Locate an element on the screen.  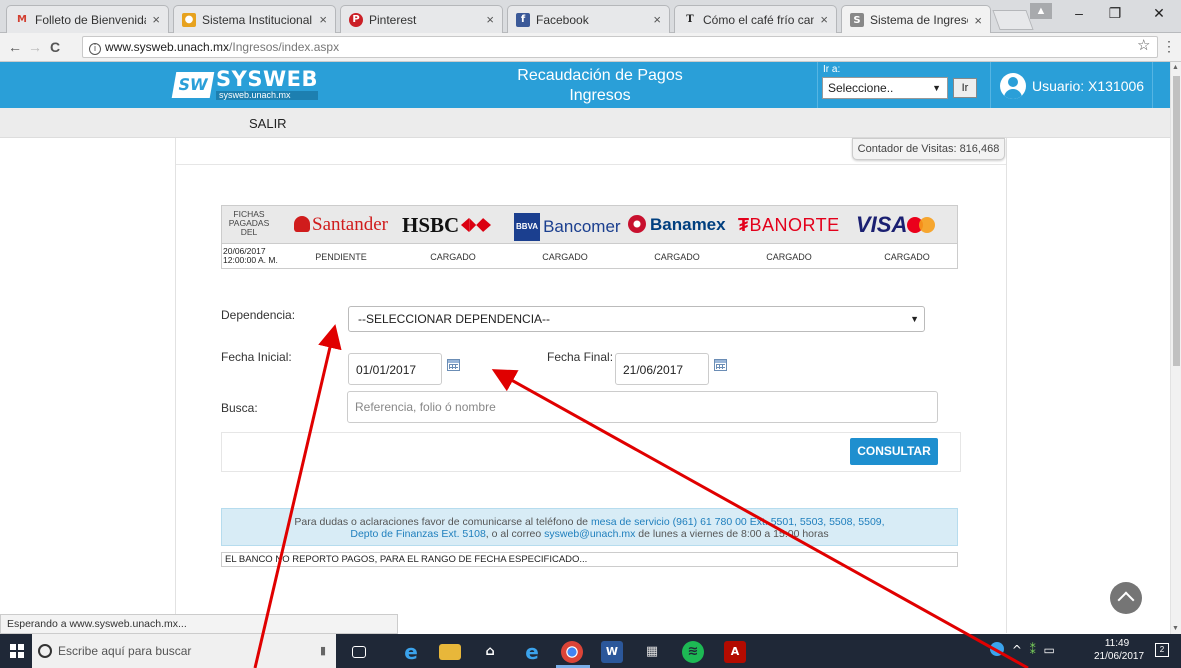
info-icon: i is located at coordinates (95, 49).